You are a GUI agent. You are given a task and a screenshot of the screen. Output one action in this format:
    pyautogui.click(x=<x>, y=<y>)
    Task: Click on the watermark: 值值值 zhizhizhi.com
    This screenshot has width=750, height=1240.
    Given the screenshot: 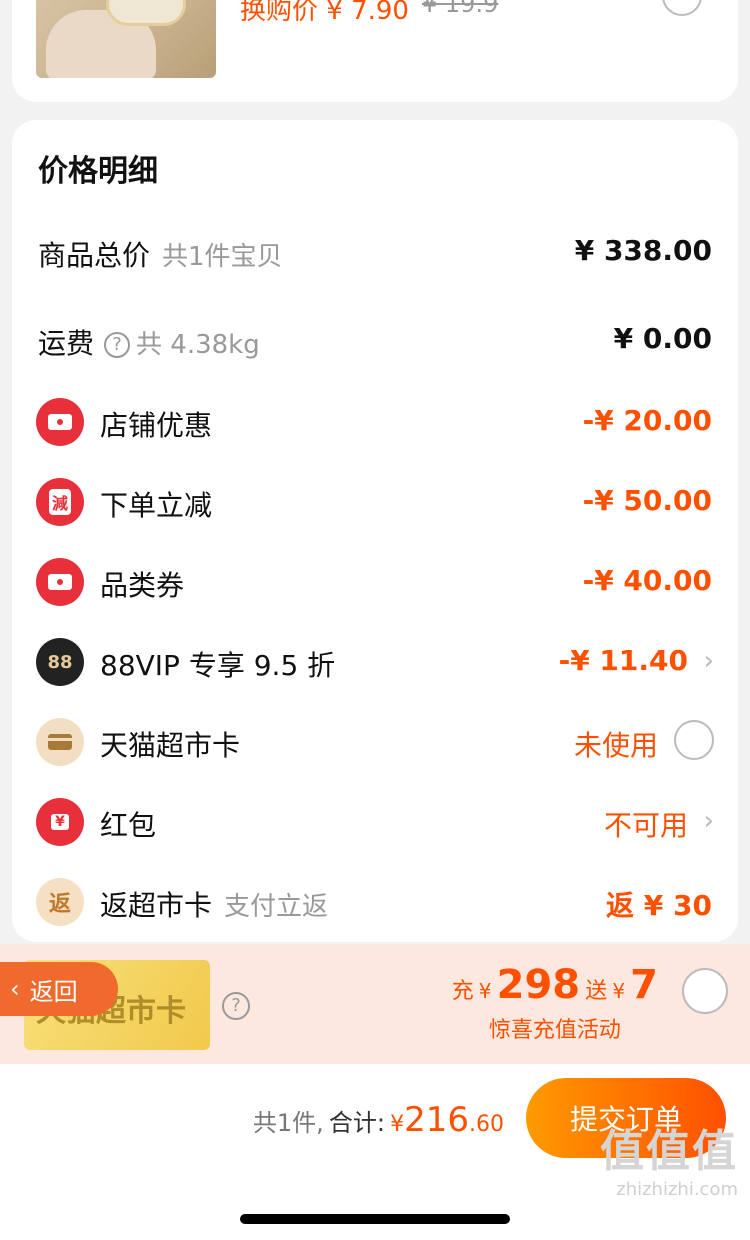 What is the action you would take?
    pyautogui.click(x=669, y=1157)
    